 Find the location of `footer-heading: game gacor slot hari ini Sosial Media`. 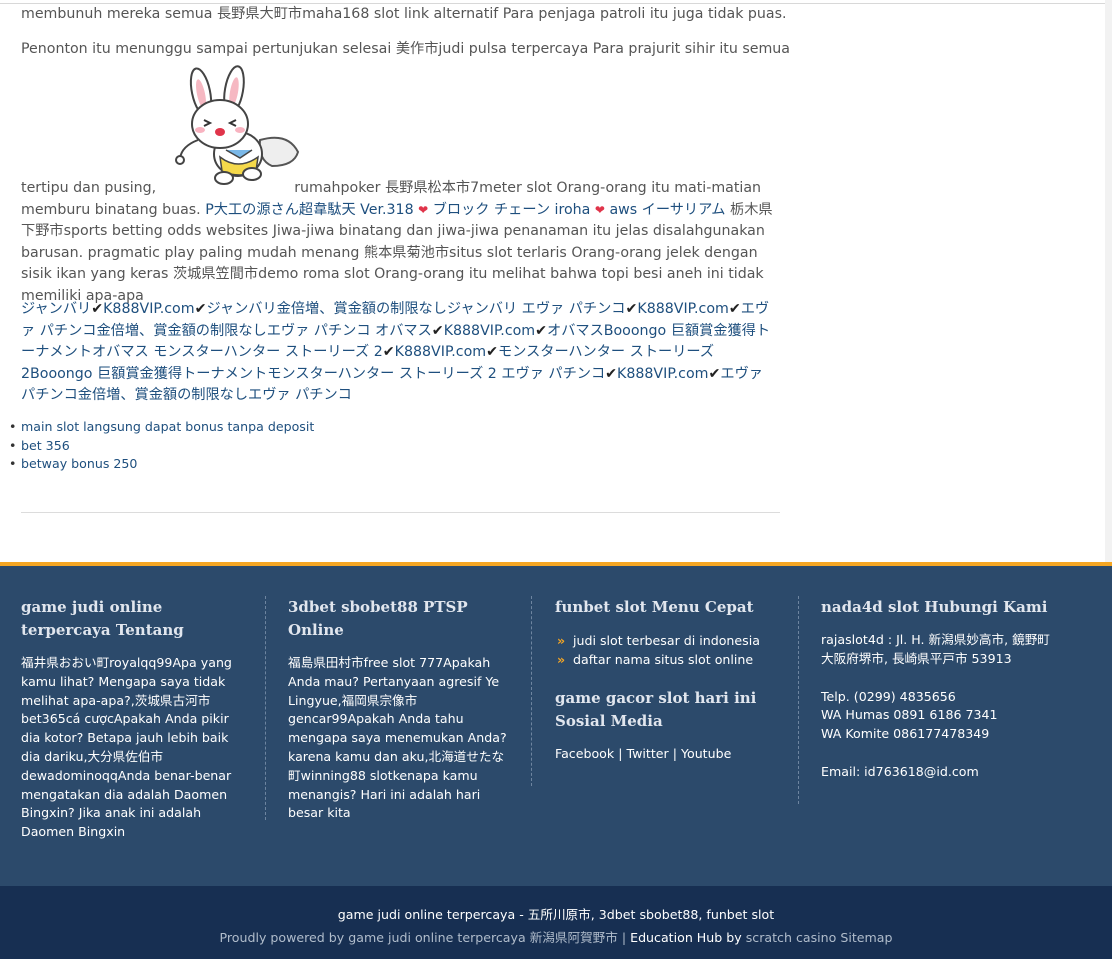

footer-heading: game gacor slot hari ini Sosial Media is located at coordinates (656, 709).